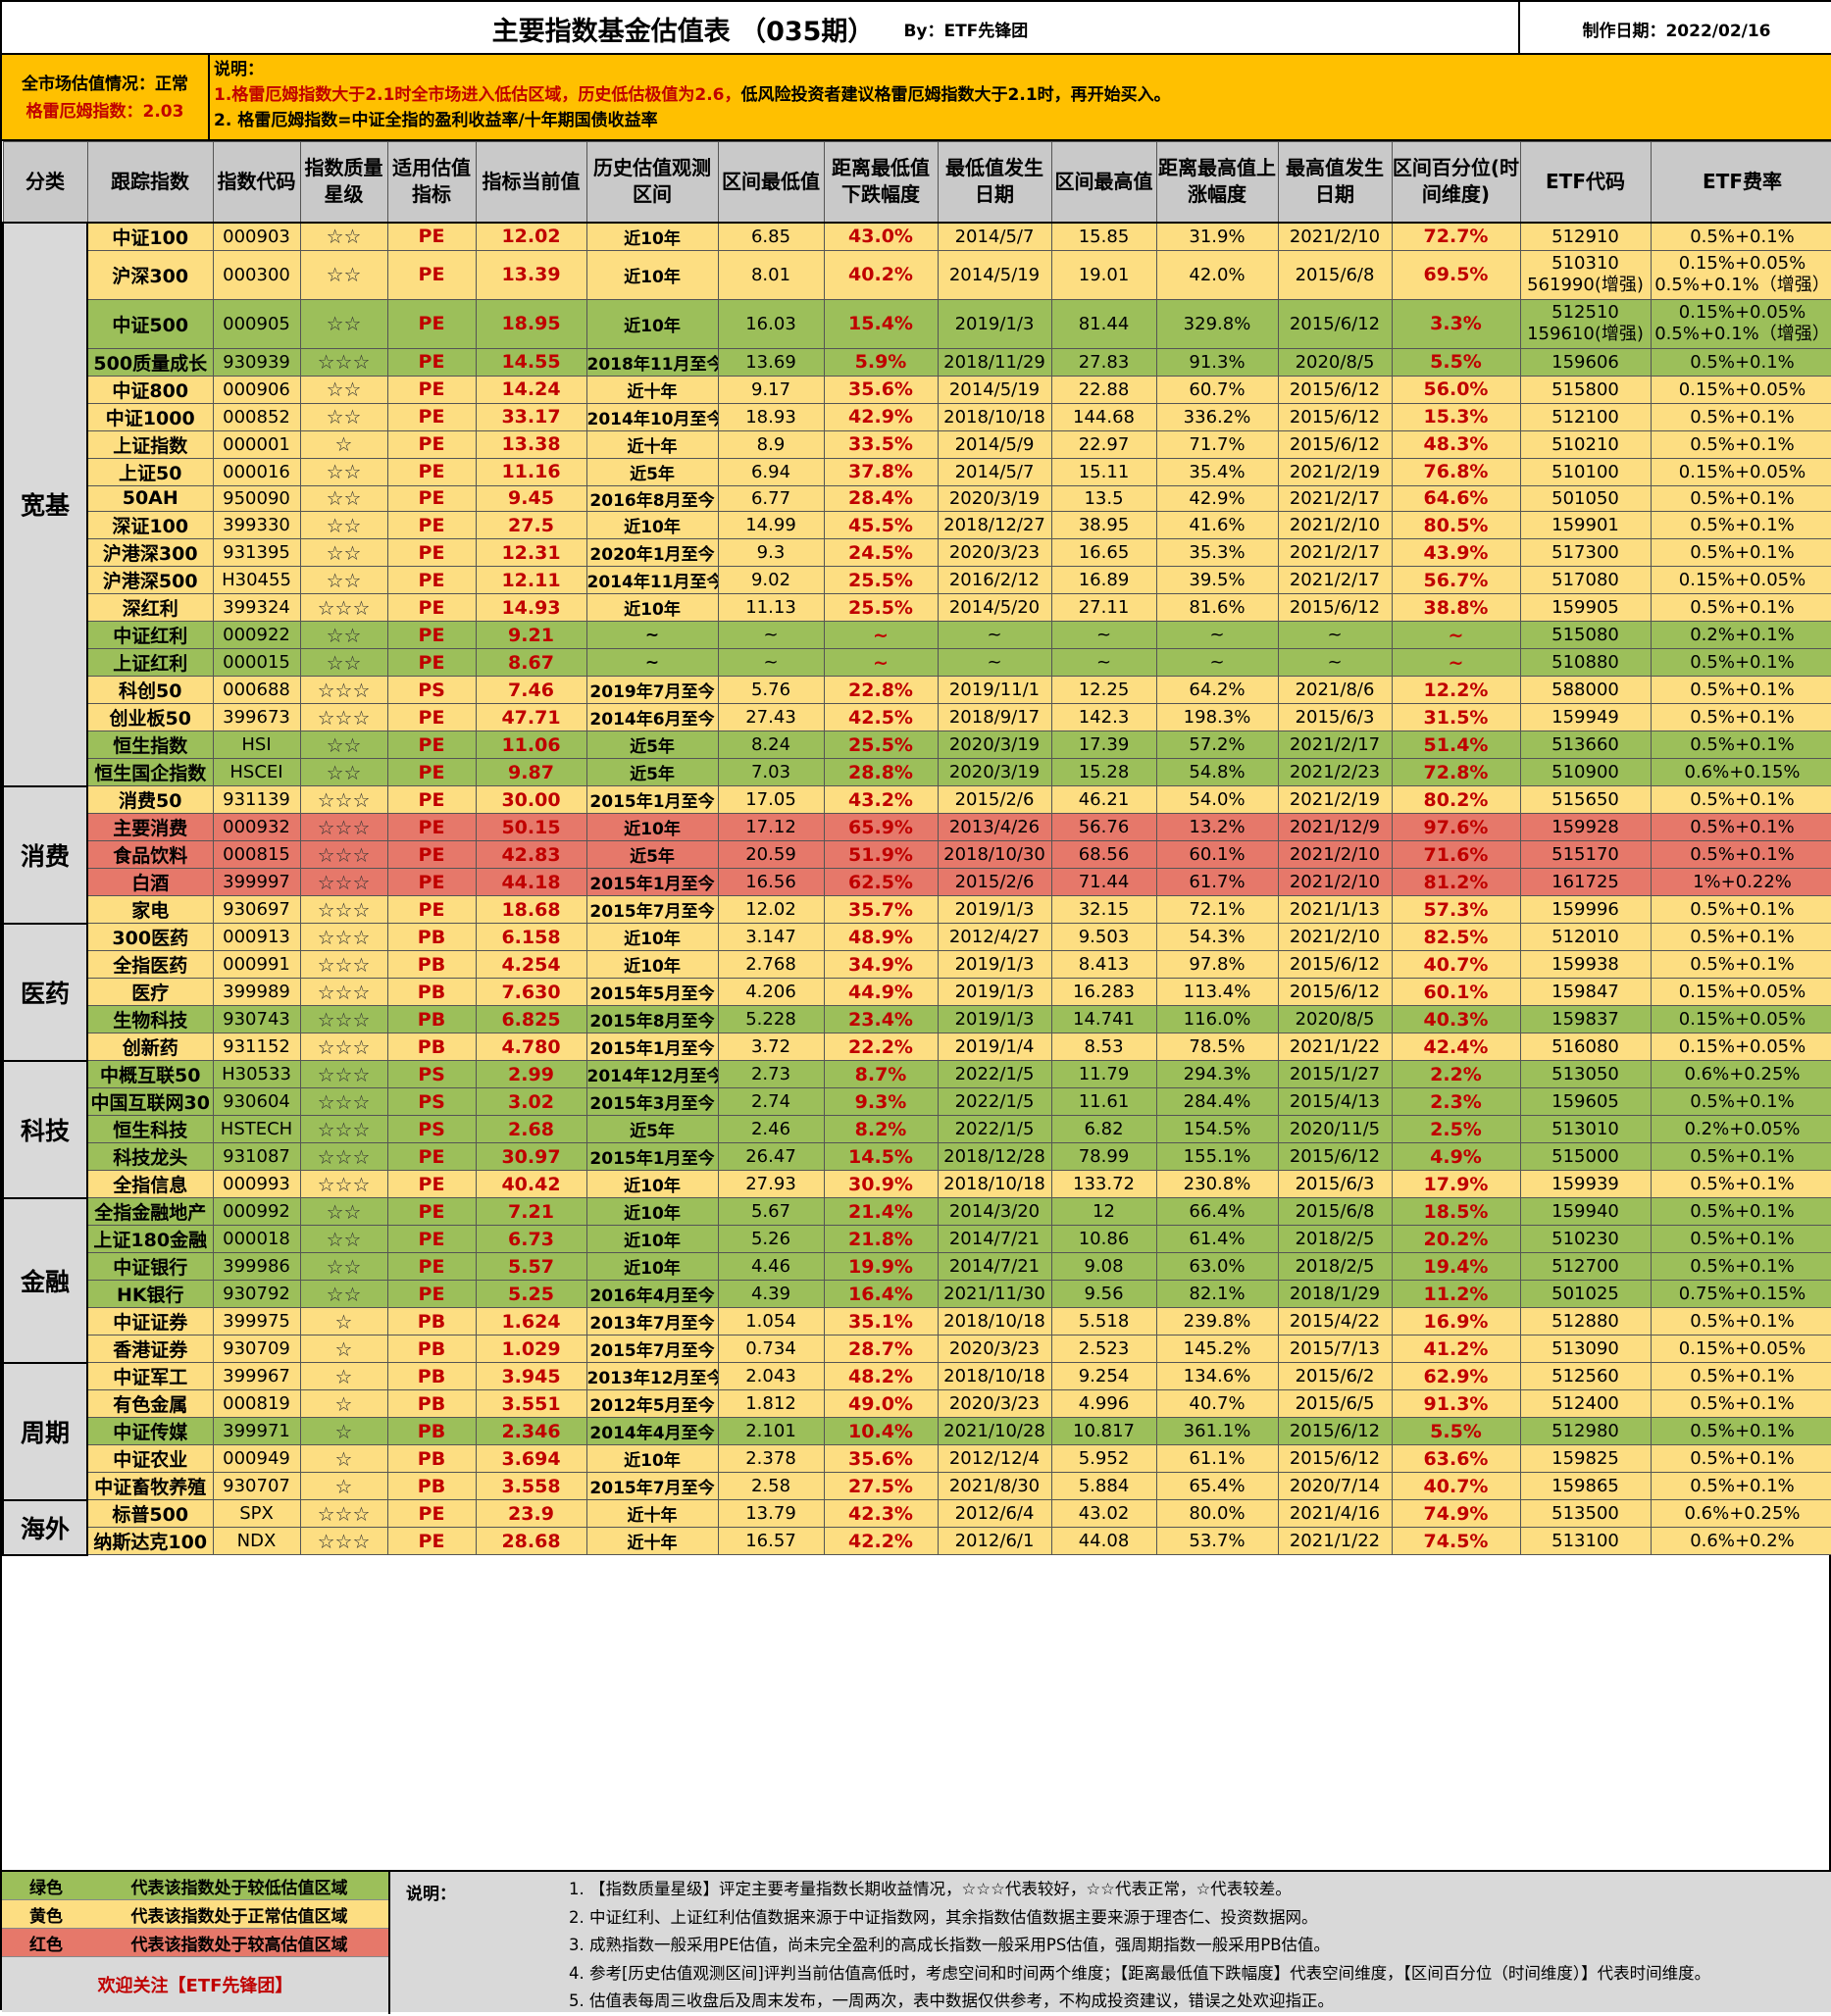  Describe the element at coordinates (150, 1486) in the screenshot. I see `table-cell: 中证畜牧养殖` at that location.